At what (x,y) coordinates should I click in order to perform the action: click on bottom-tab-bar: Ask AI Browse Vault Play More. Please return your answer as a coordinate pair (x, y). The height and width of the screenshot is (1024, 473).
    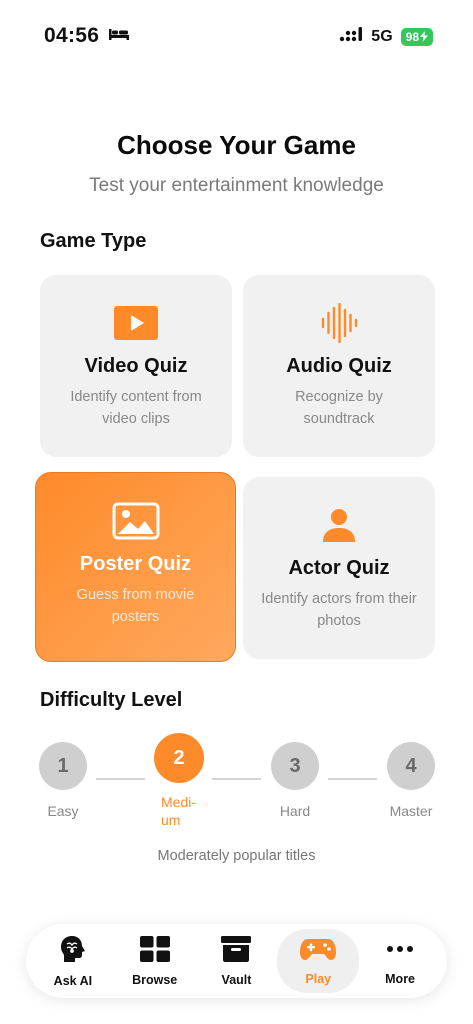
    Looking at the image, I should click on (236, 961).